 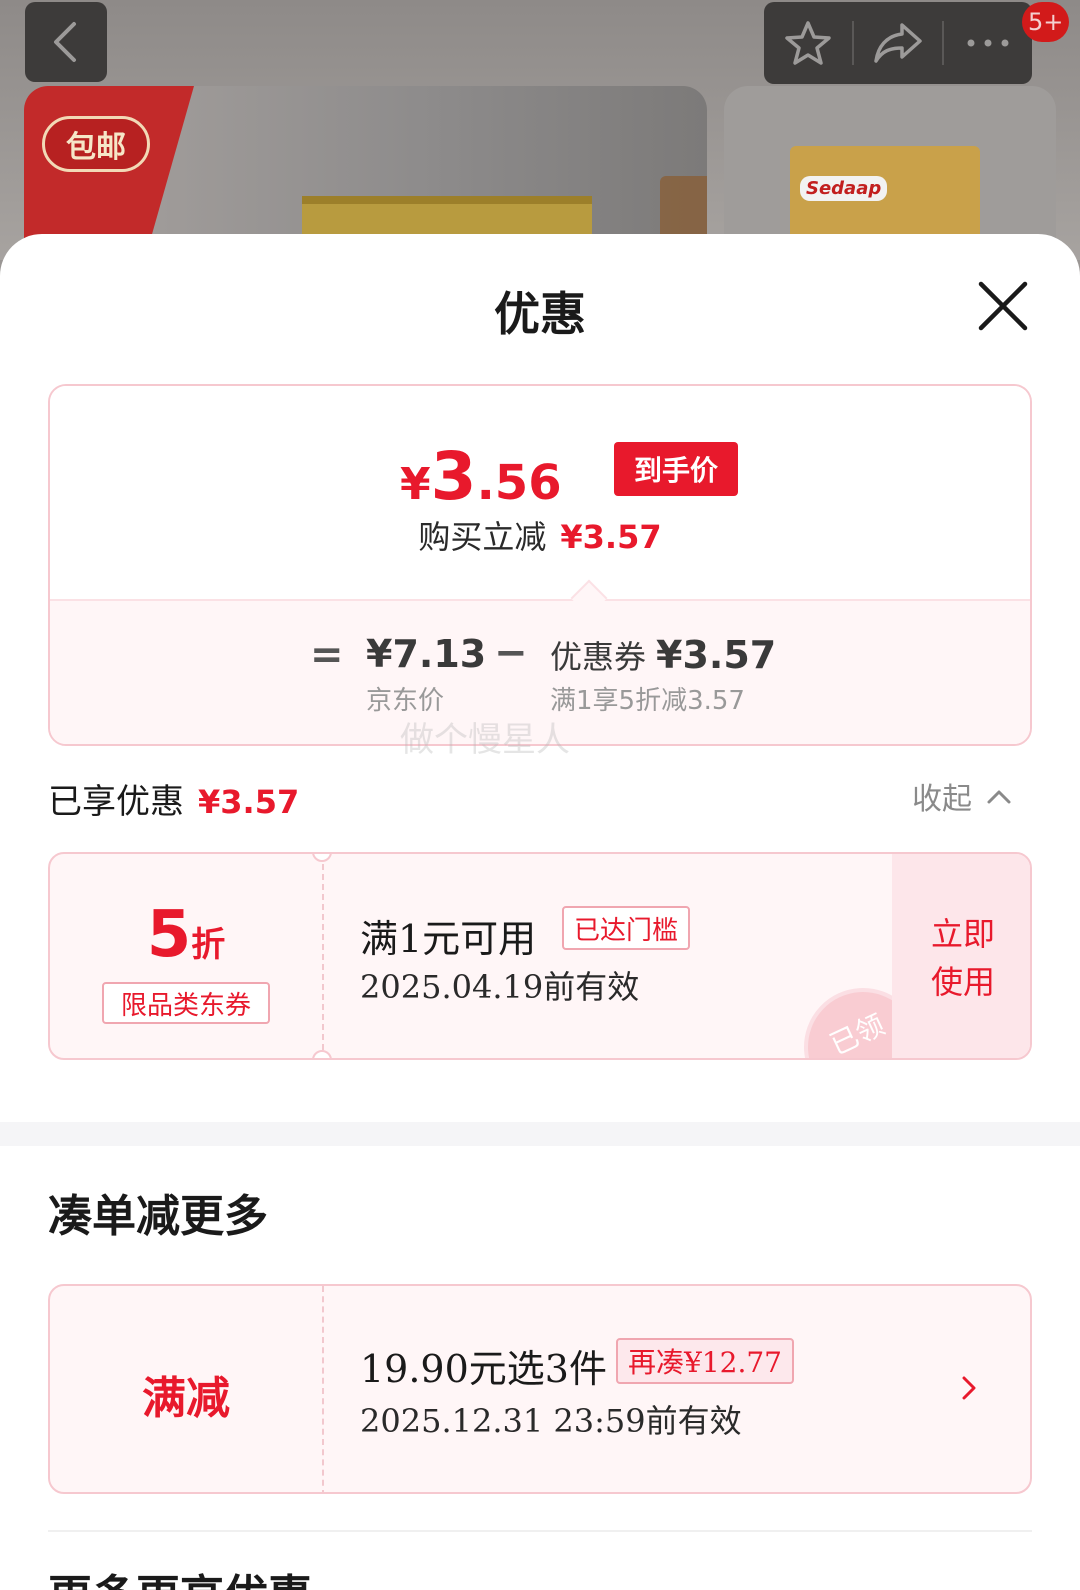 I want to click on top-action-bar, so click(x=898, y=43).